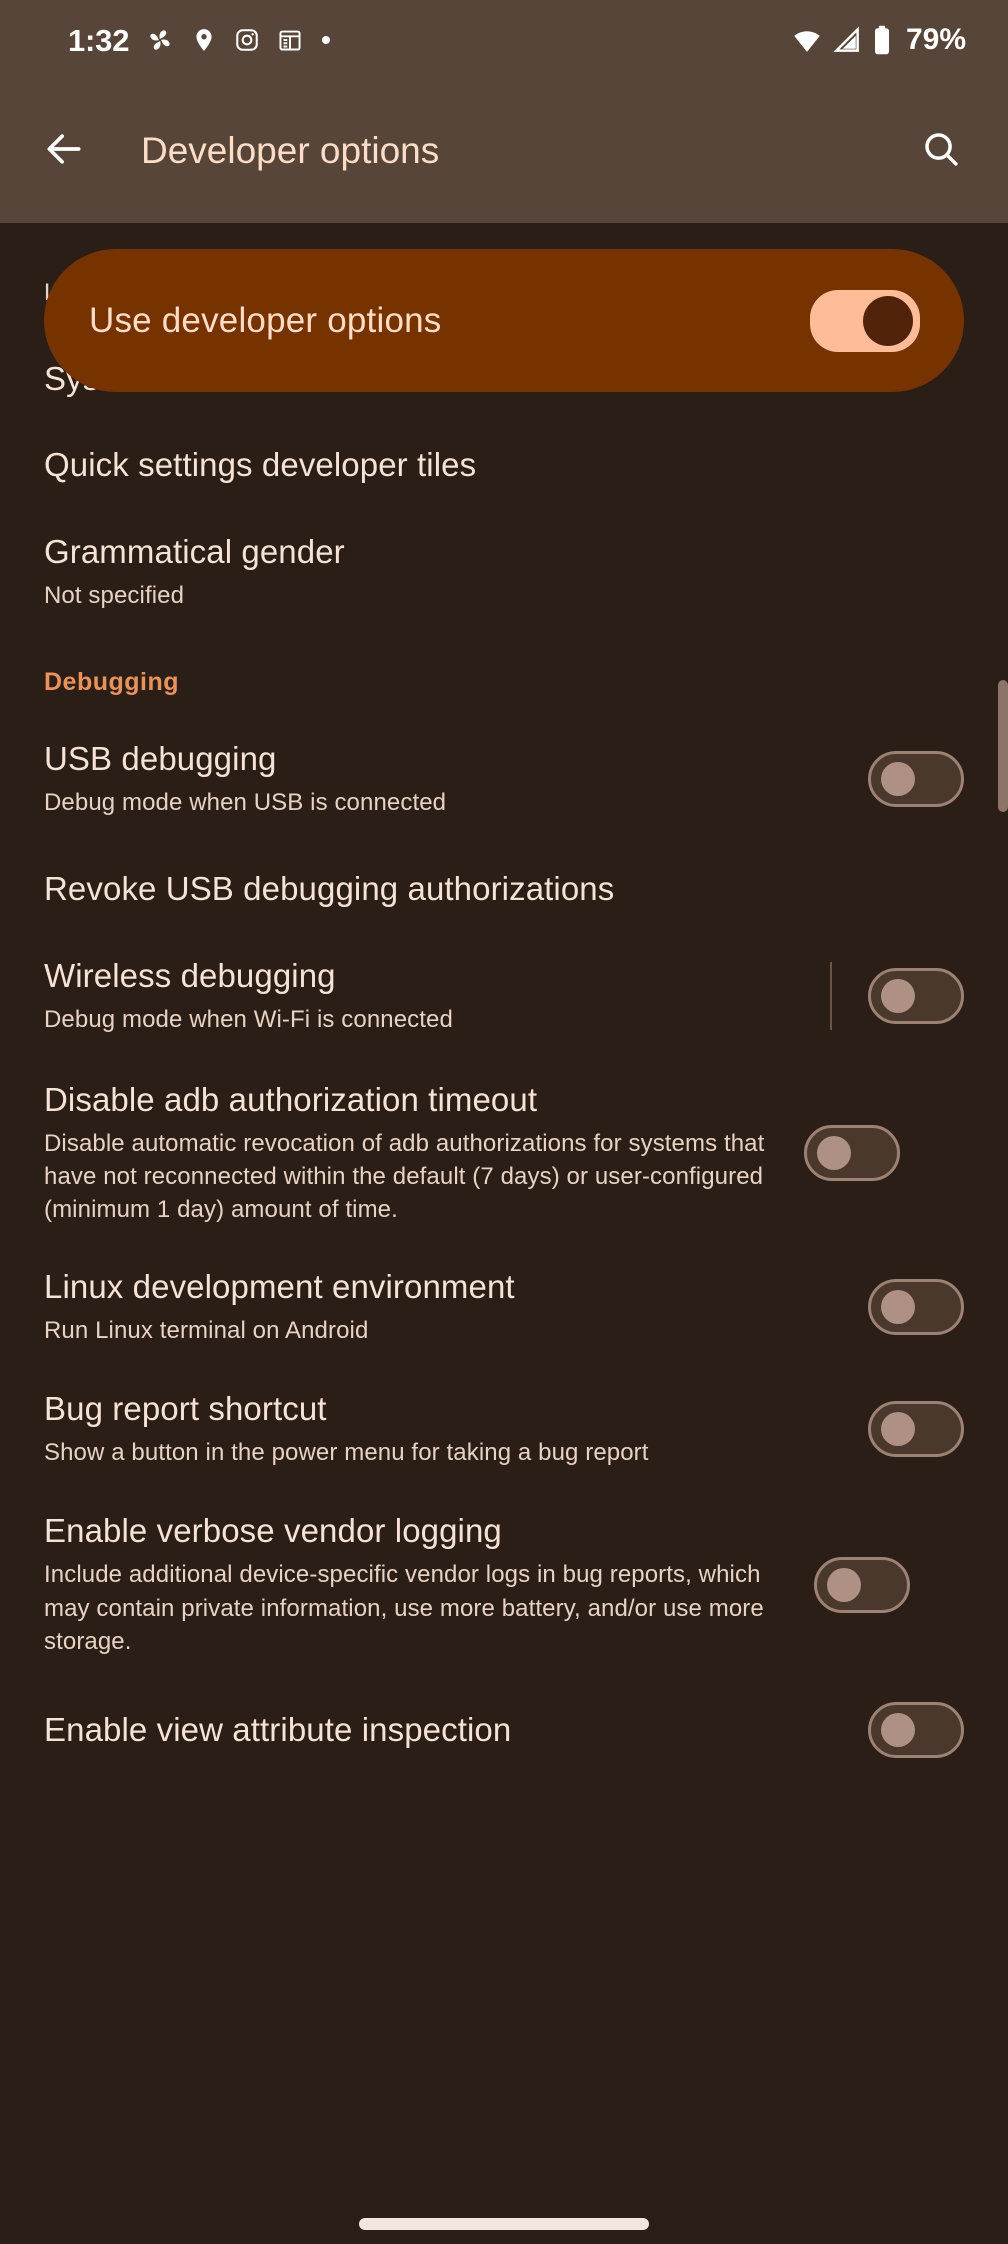 This screenshot has height=2244, width=1008. I want to click on enable-verbose-vendor-logging-switch, so click(862, 1584).